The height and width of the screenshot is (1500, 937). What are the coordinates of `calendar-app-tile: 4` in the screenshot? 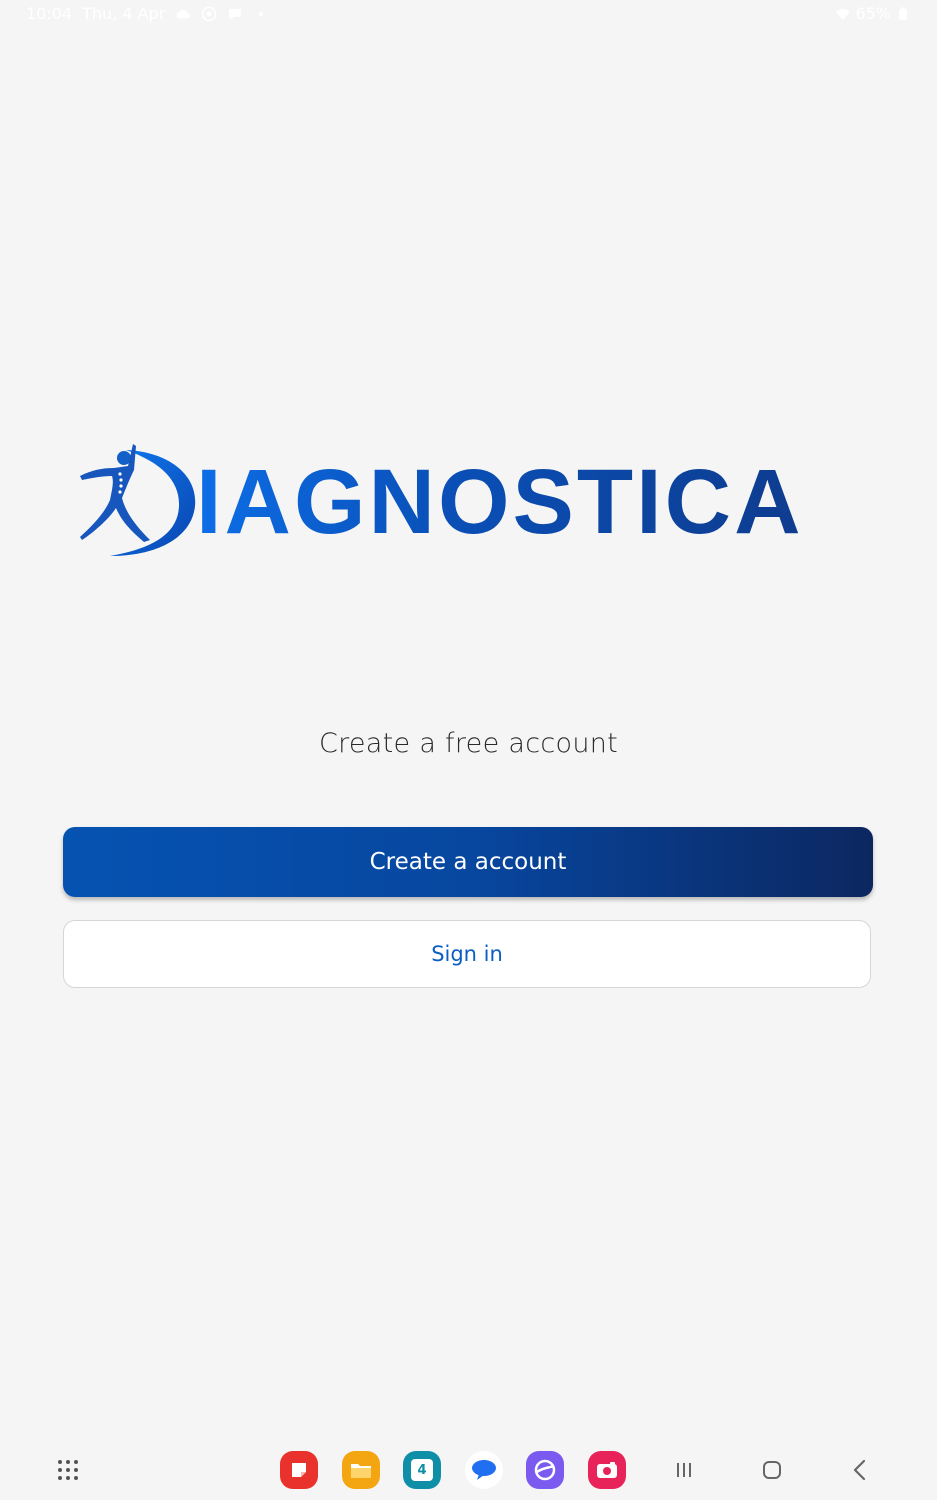 It's located at (422, 1470).